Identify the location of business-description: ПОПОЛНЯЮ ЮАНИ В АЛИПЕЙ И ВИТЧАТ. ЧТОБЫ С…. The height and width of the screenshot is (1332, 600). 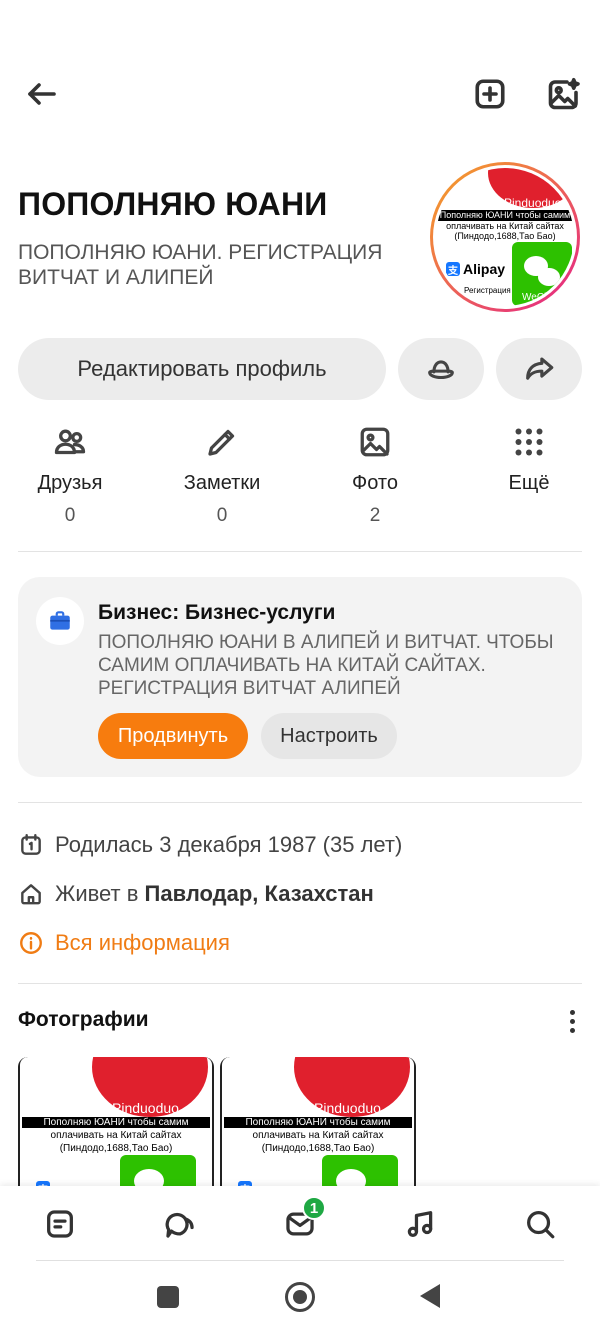
(326, 665).